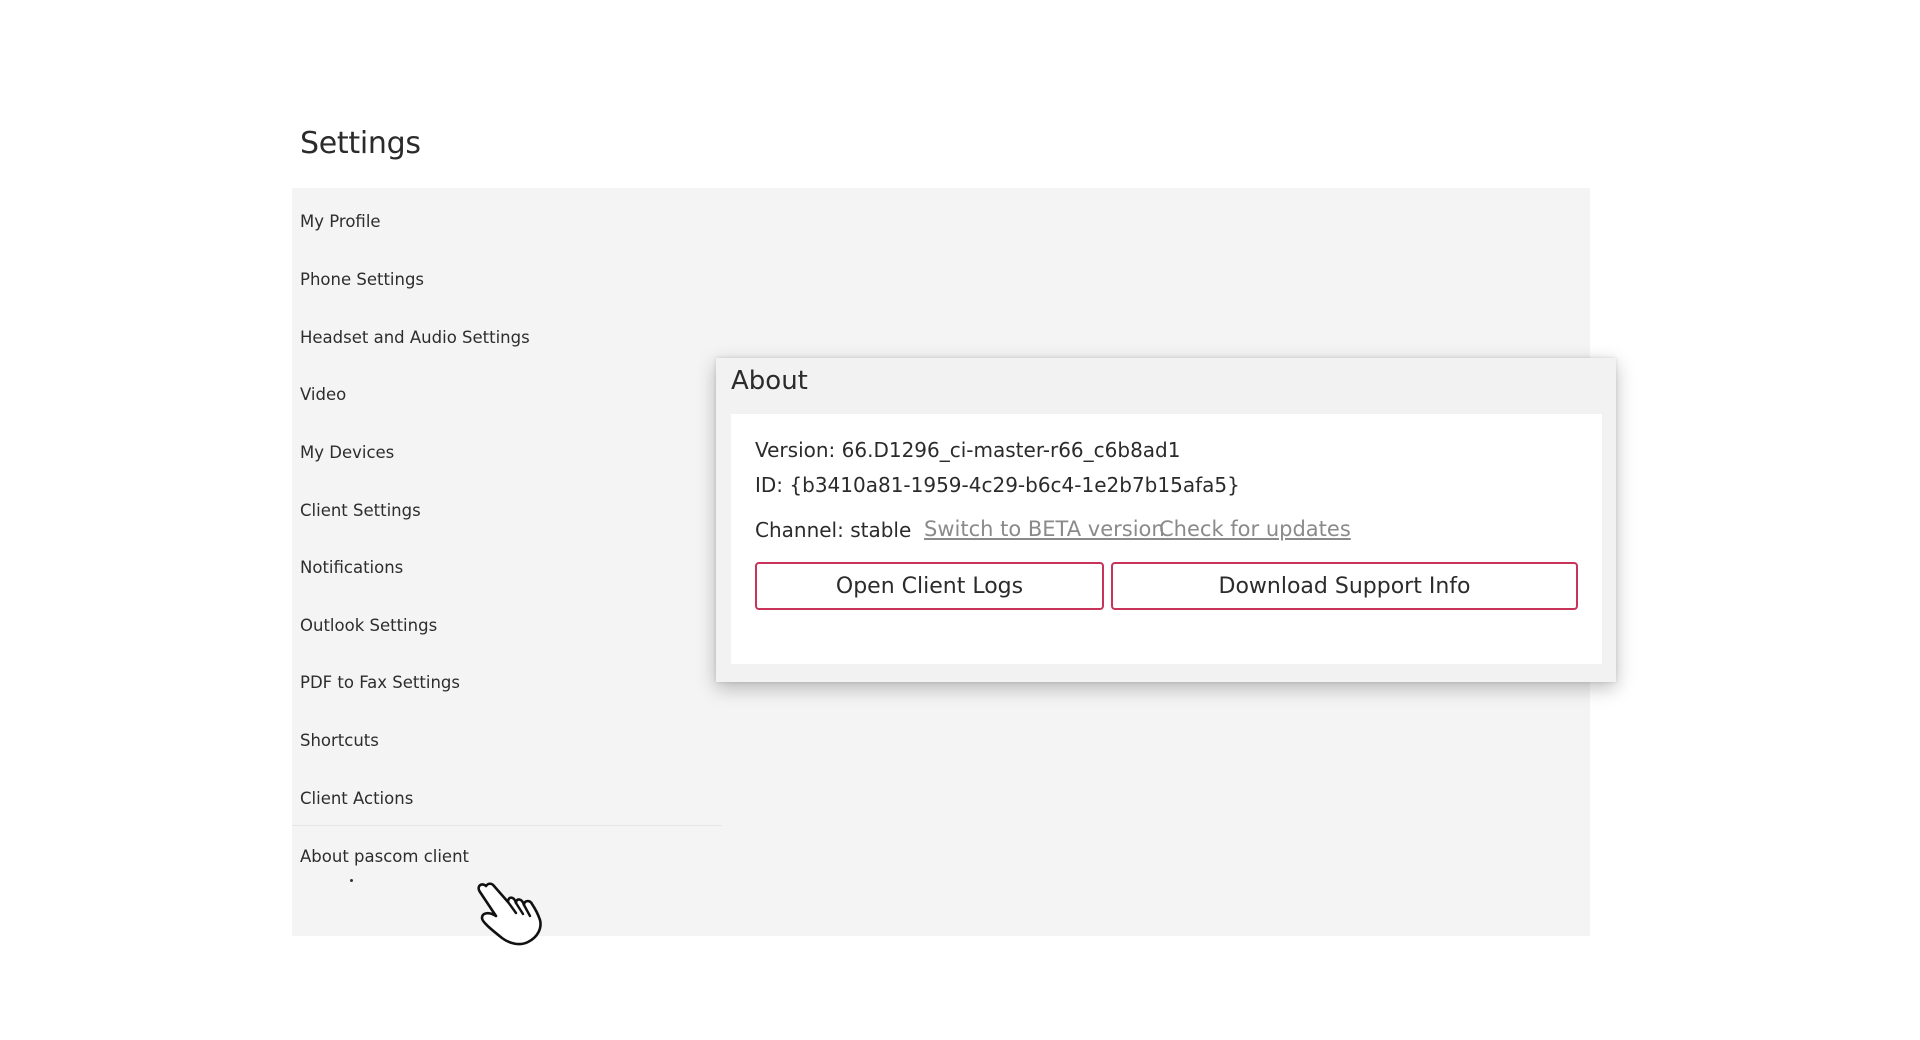 The width and height of the screenshot is (1920, 1040). Describe the element at coordinates (415, 337) in the screenshot. I see `sidebar-item-headset-audio: Headset and Audio Settings` at that location.